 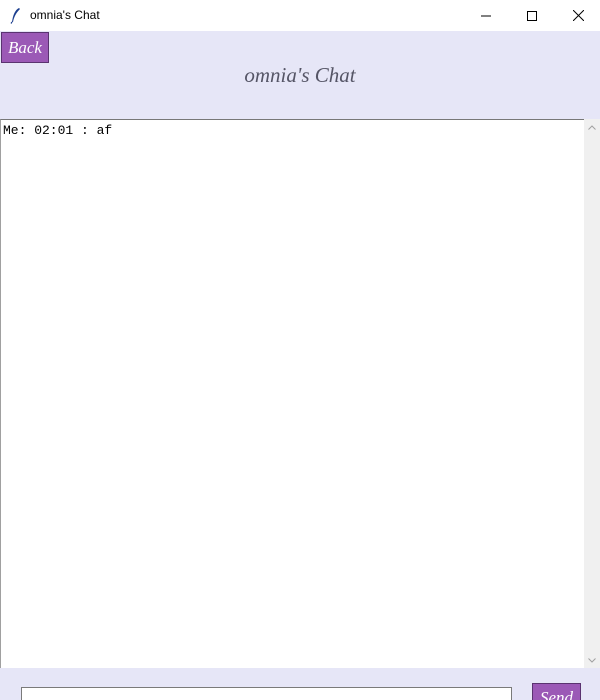 I want to click on scroll-down-arrow, so click(x=592, y=660).